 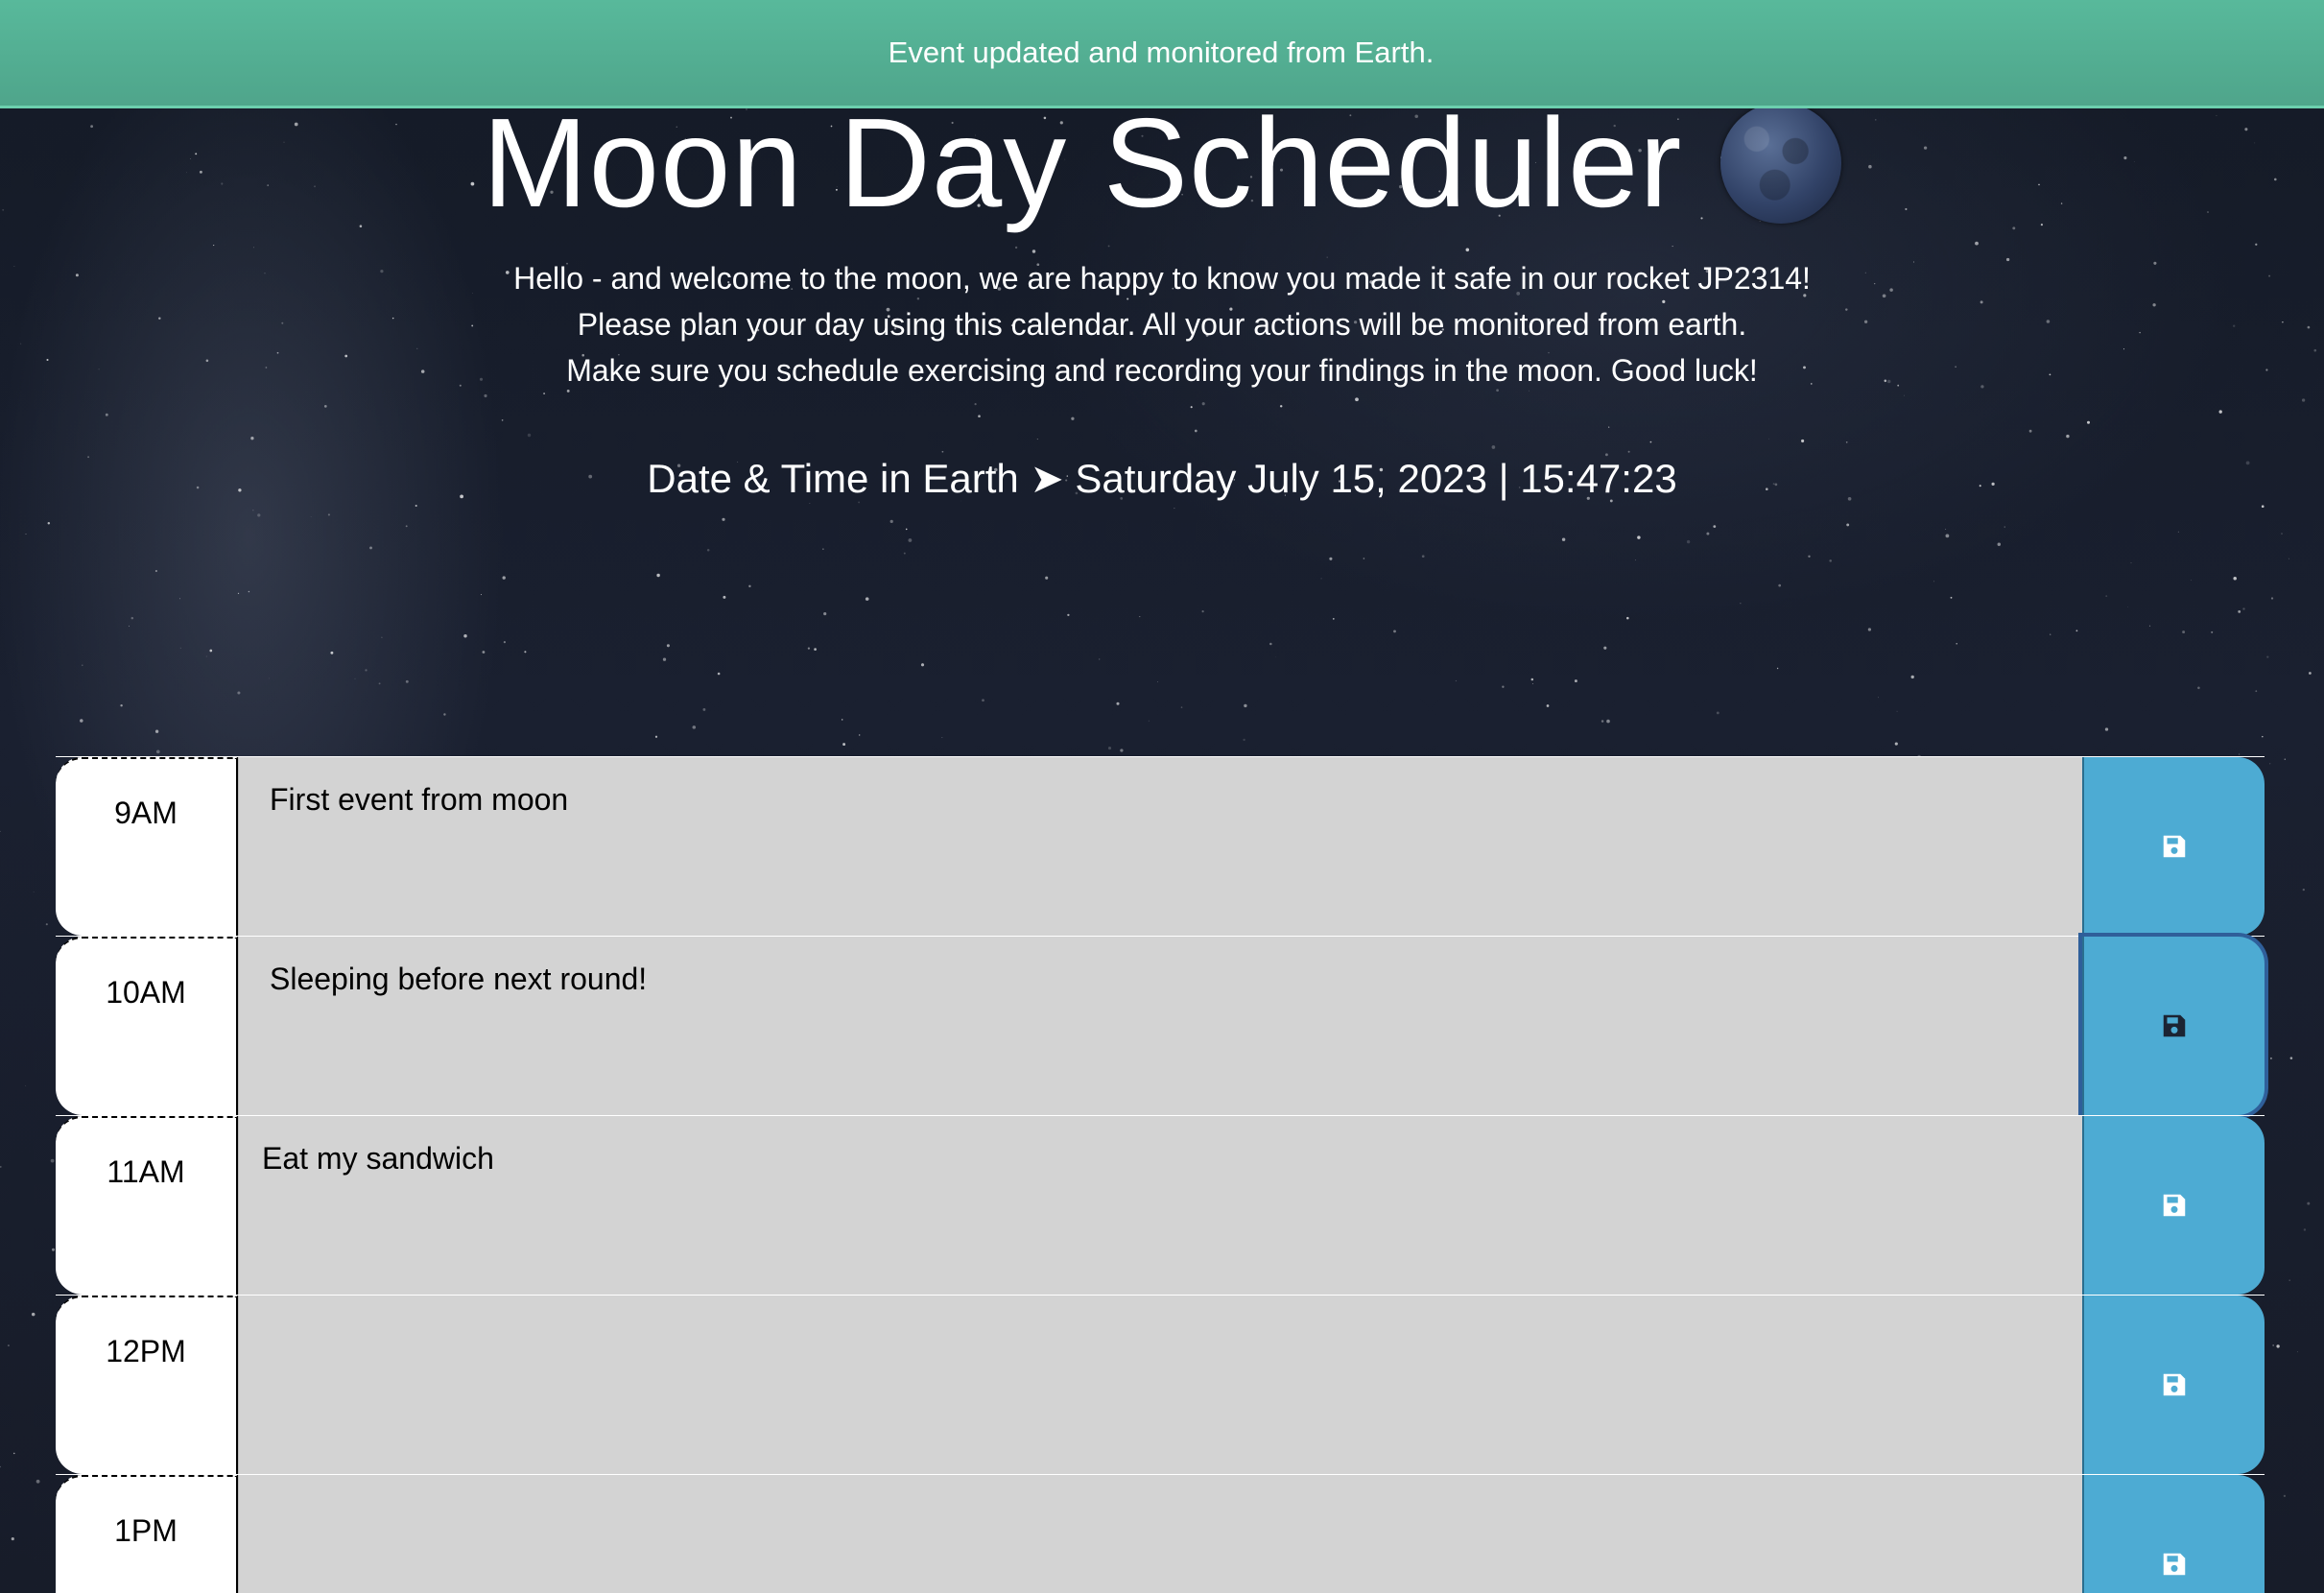 I want to click on time-block-row: 12PM, so click(x=1160, y=1384).